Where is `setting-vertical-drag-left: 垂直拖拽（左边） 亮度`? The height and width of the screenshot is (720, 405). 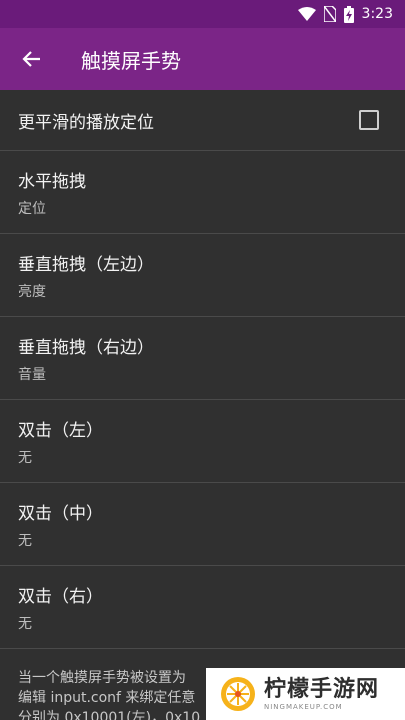 setting-vertical-drag-left: 垂直拖拽（左边） 亮度 is located at coordinates (202, 275).